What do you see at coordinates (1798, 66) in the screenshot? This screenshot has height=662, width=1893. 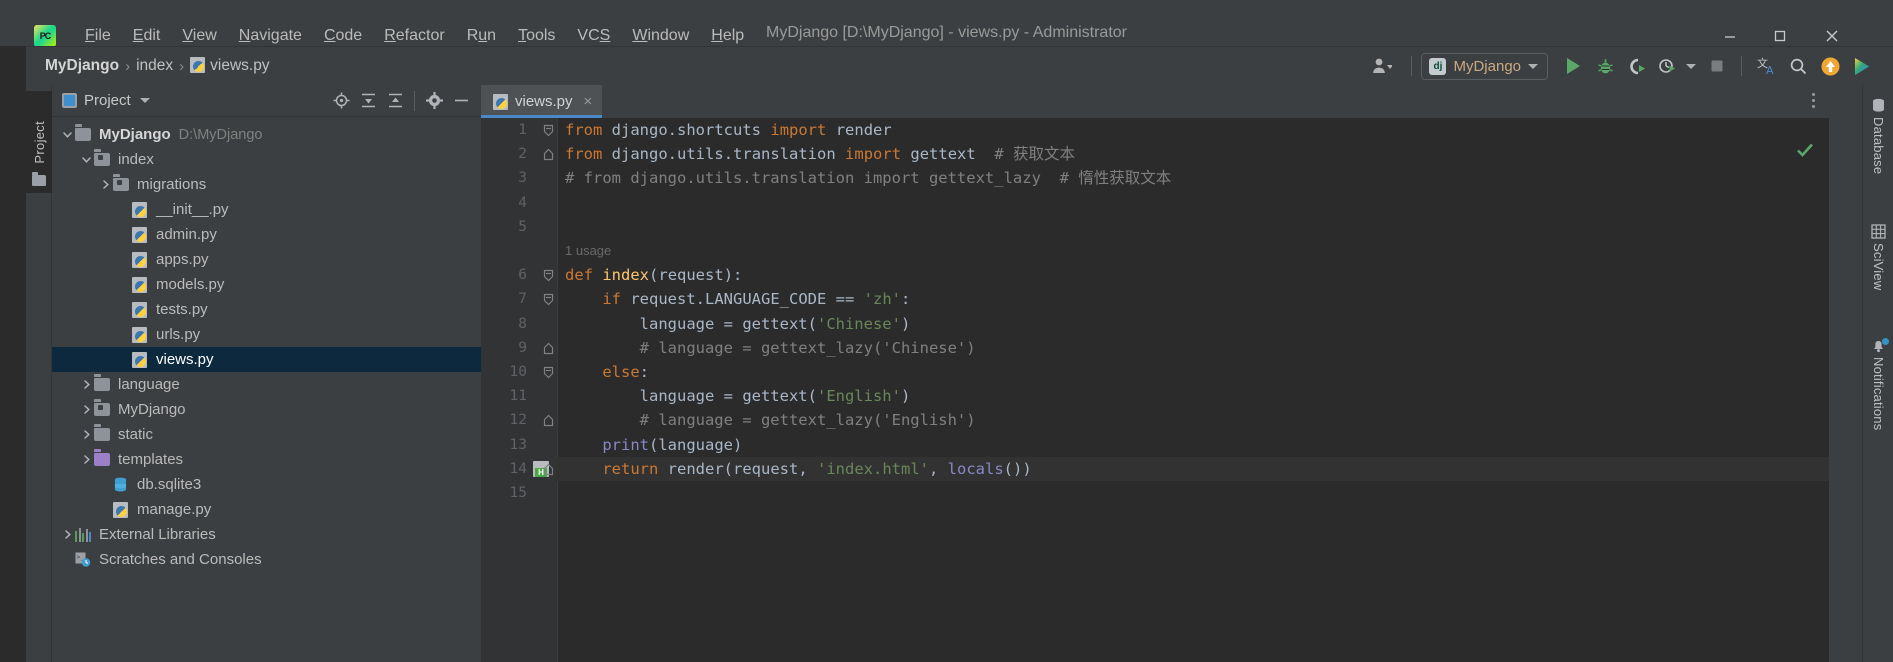 I see `search-icon` at bounding box center [1798, 66].